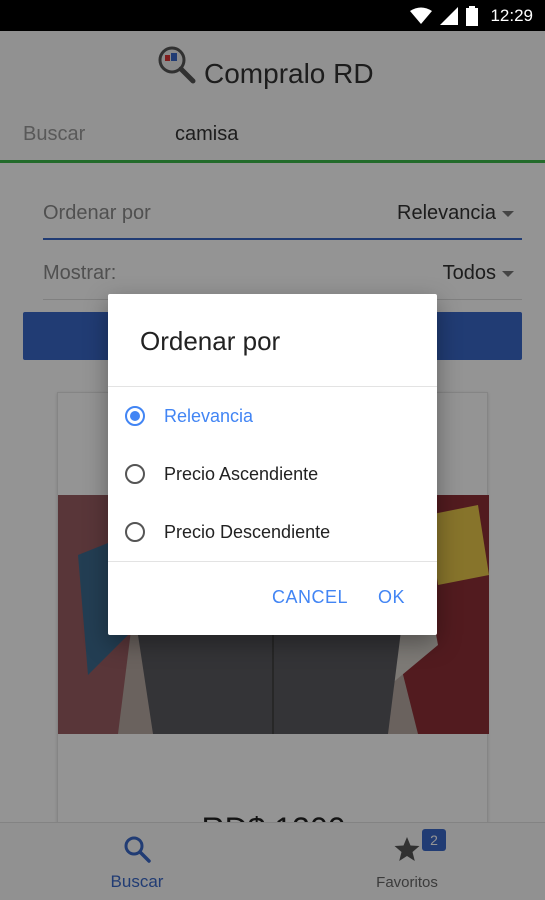  I want to click on dialog-divider, so click(272, 561).